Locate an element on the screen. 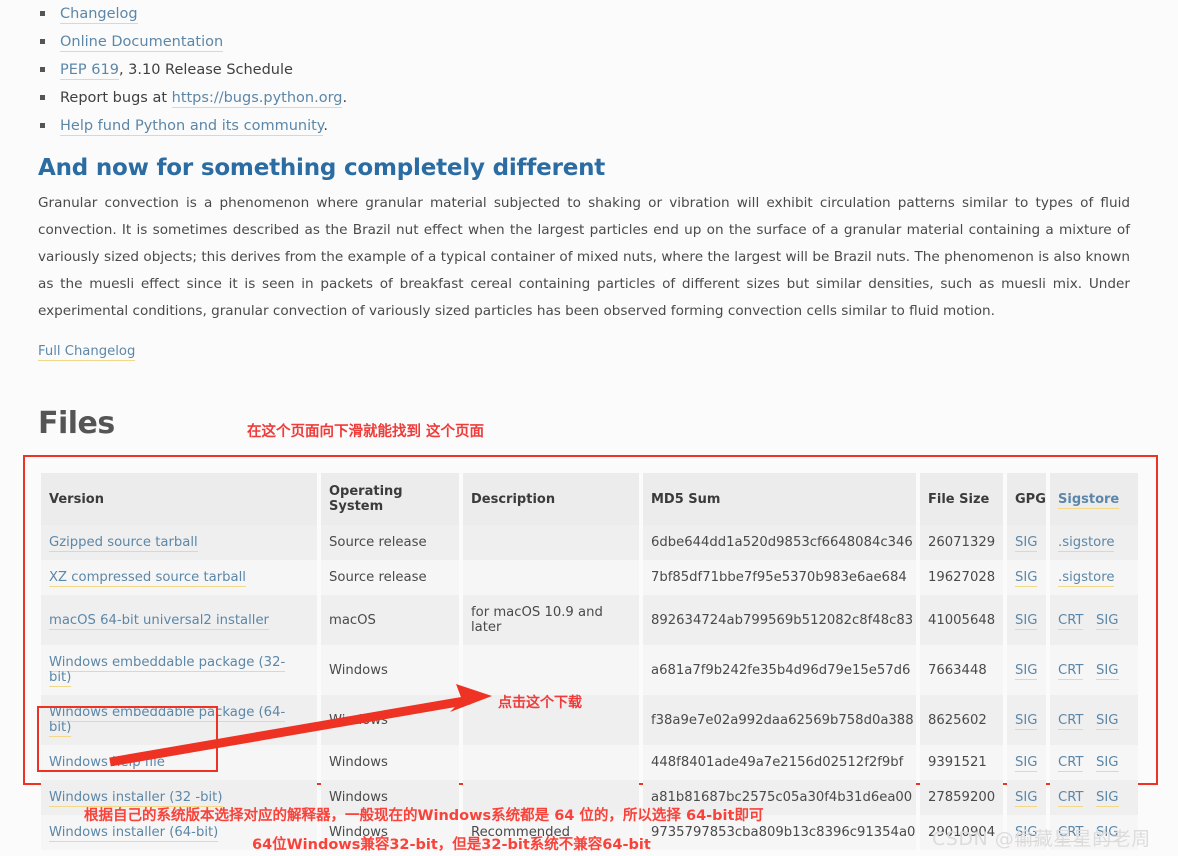 This screenshot has height=856, width=1178. cell-version: Gzipped source tarball is located at coordinates (179, 542).